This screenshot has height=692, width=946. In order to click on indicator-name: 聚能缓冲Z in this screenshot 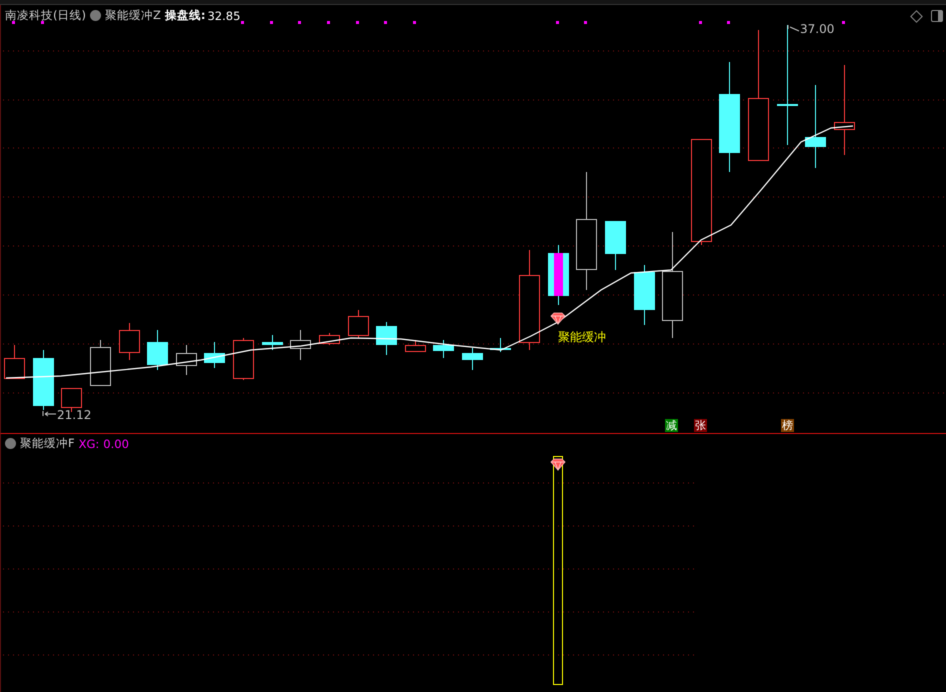, I will do `click(132, 15)`.